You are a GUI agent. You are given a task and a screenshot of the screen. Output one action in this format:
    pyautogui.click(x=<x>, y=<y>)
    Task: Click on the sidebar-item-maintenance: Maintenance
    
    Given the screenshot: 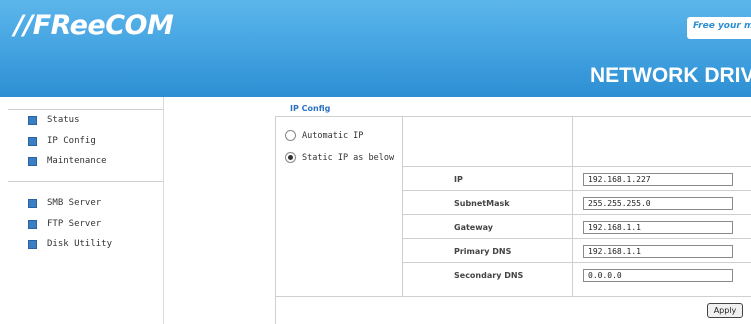 What is the action you would take?
    pyautogui.click(x=67, y=161)
    